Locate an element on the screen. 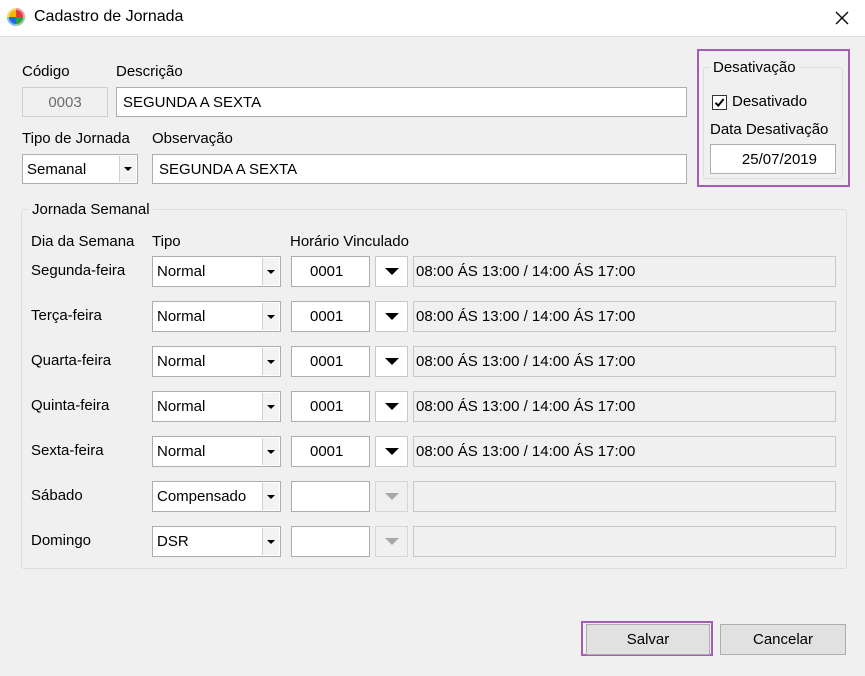 Image resolution: width=865 pixels, height=676 pixels. observacao-label: Observação is located at coordinates (192, 138).